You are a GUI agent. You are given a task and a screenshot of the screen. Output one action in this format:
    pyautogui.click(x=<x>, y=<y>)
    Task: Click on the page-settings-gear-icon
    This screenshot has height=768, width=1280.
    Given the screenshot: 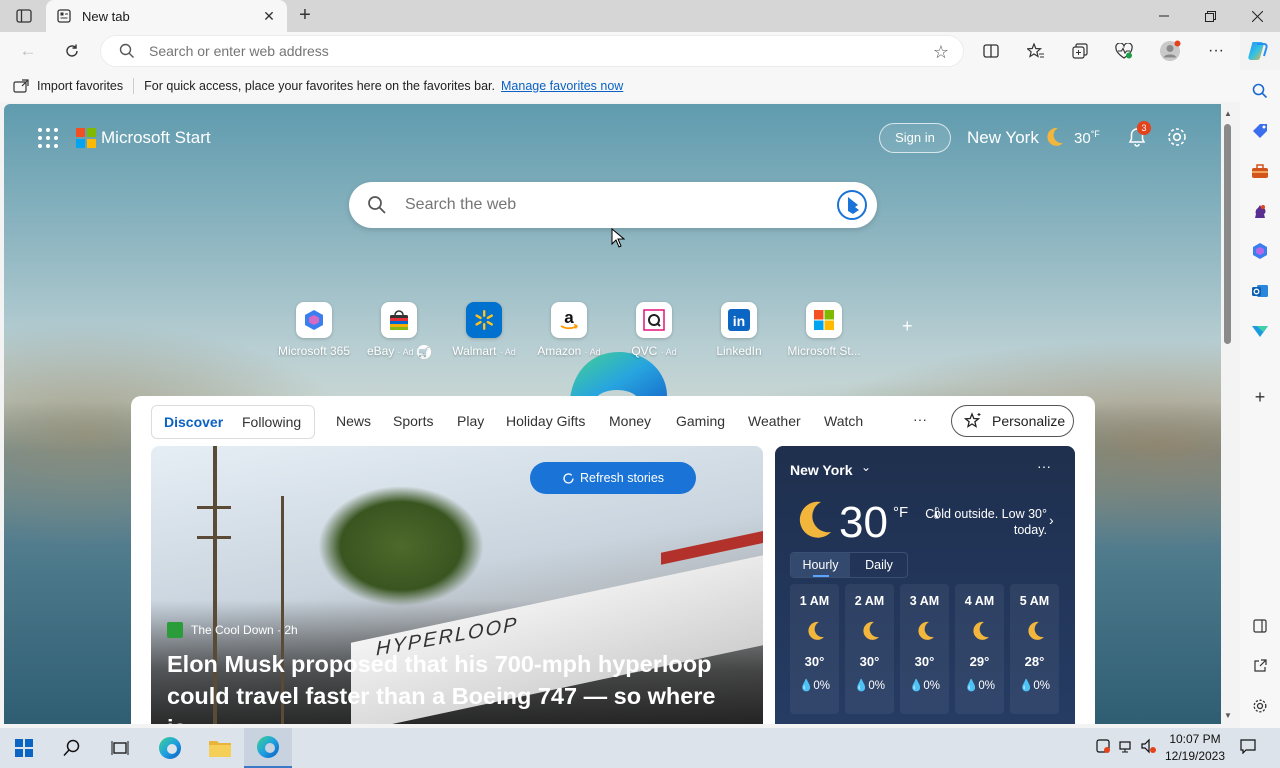 What is the action you would take?
    pyautogui.click(x=1177, y=137)
    